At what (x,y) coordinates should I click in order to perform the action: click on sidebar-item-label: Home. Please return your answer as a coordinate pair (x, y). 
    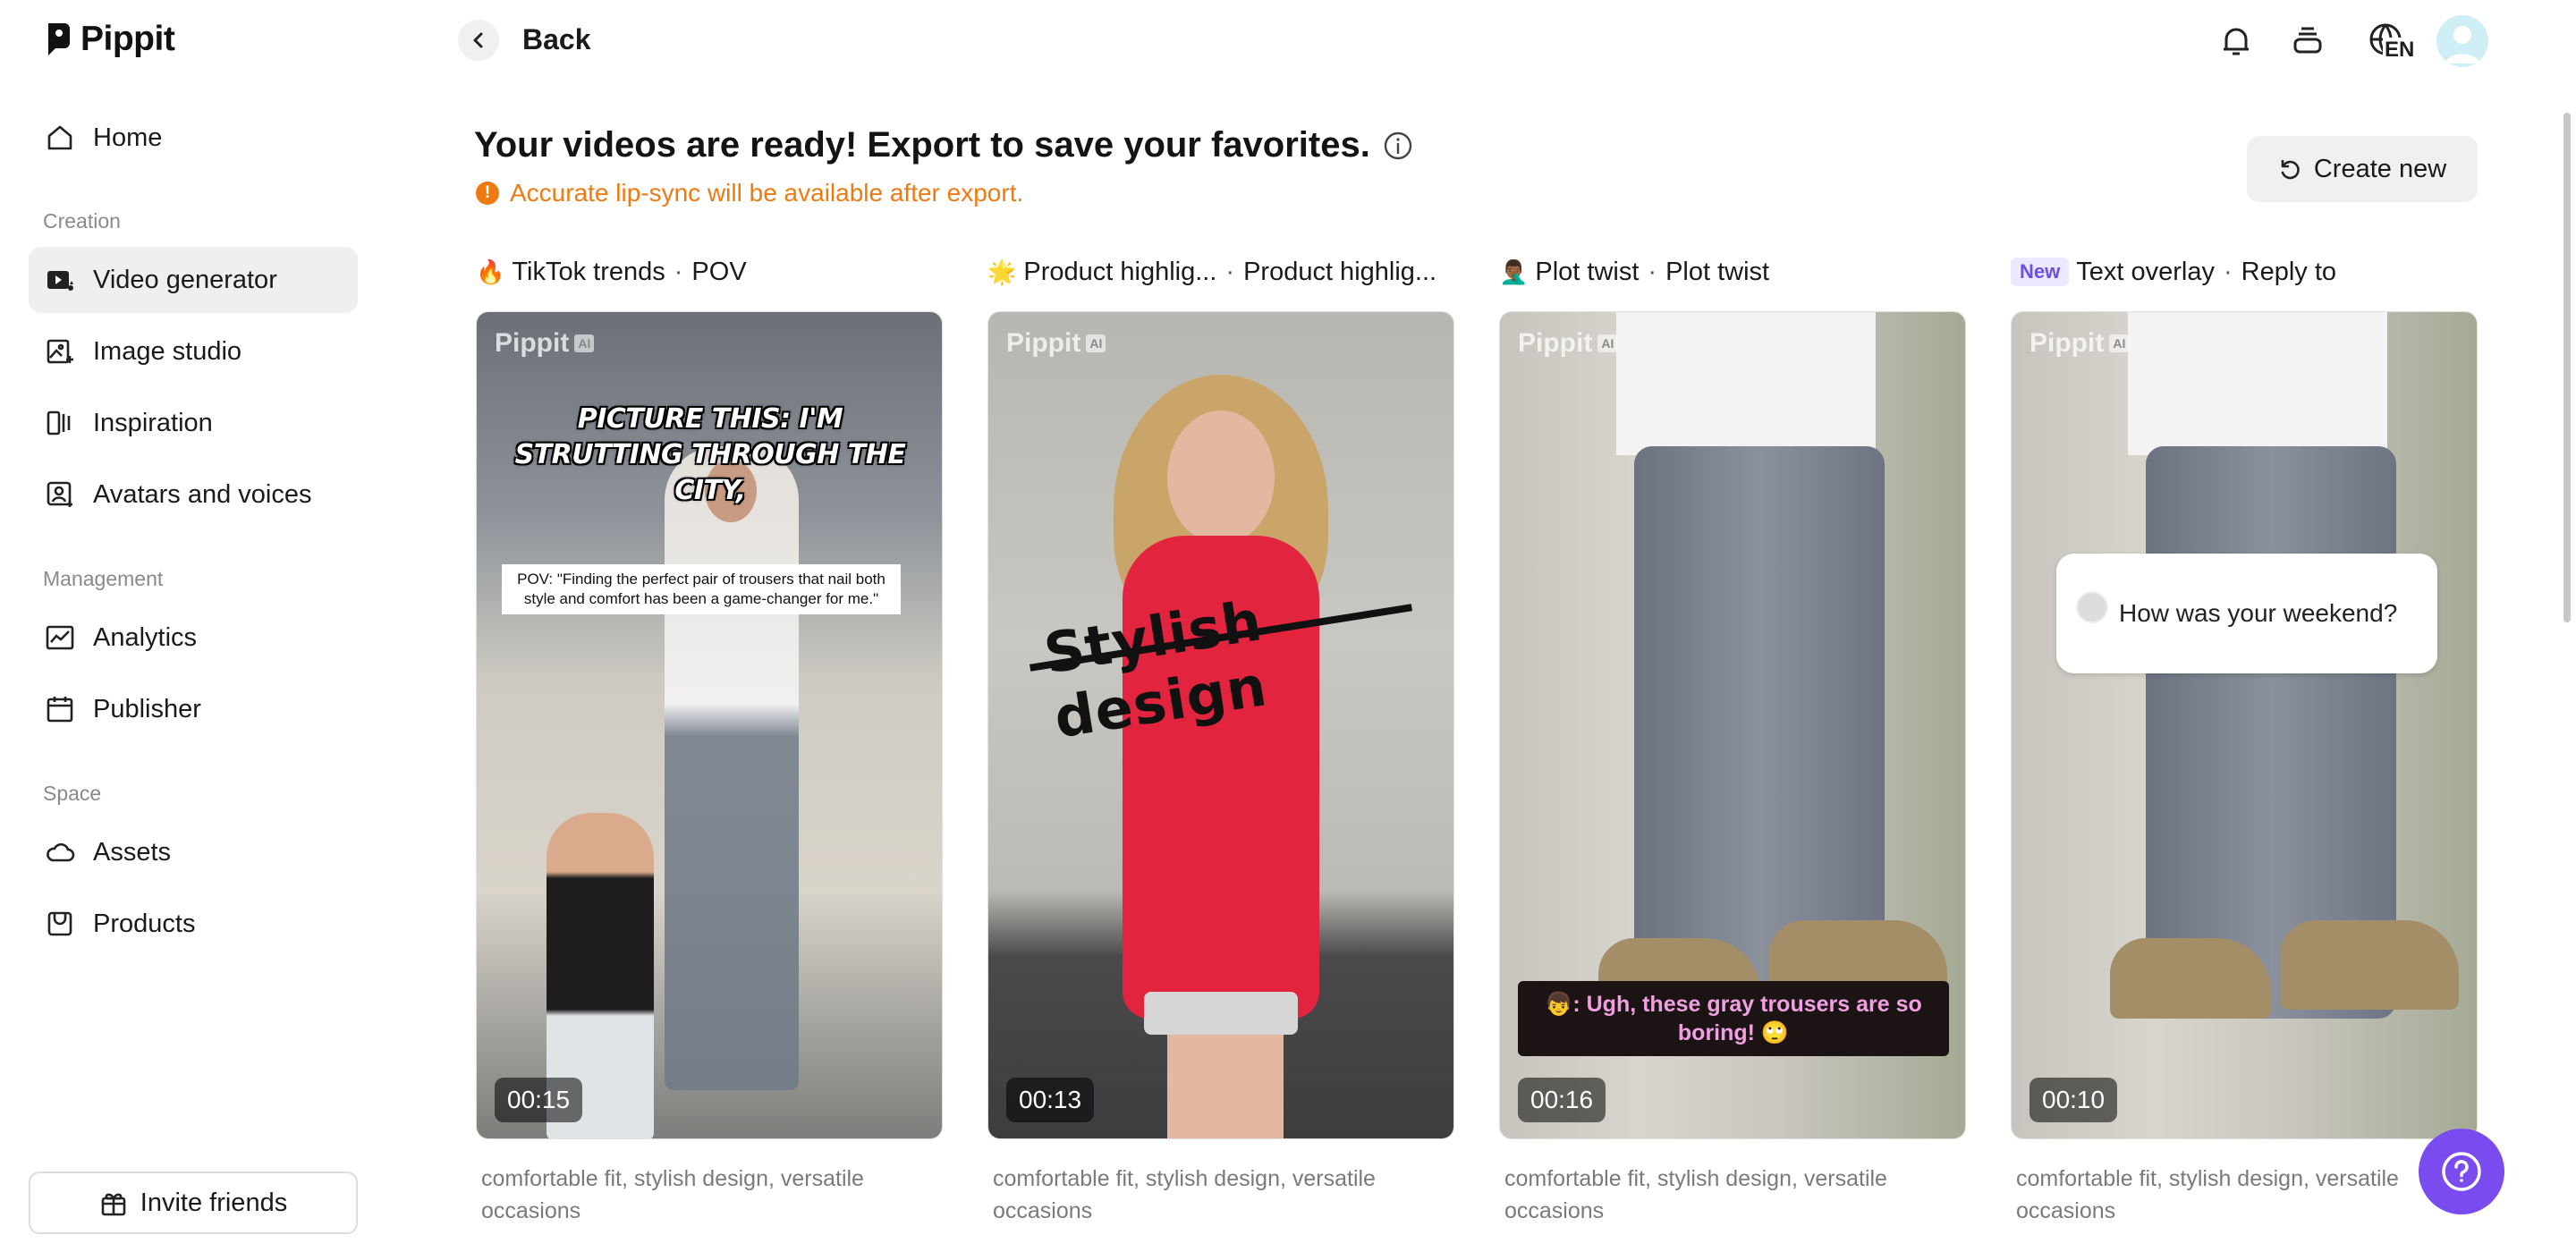
    Looking at the image, I should click on (128, 137).